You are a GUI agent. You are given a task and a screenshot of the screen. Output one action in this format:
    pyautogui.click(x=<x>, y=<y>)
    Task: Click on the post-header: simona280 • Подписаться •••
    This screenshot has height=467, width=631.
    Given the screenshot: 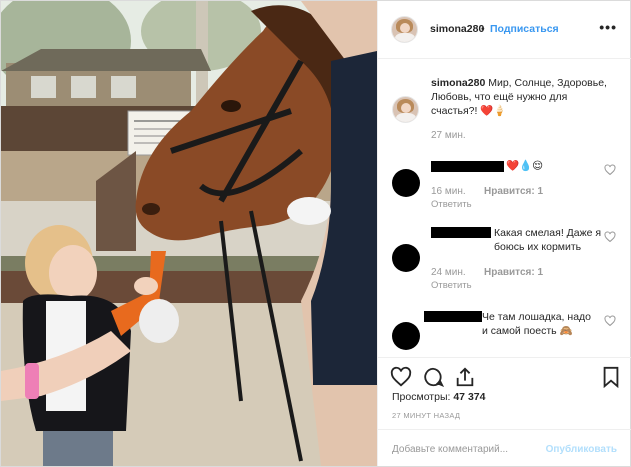 What is the action you would take?
    pyautogui.click(x=504, y=30)
    